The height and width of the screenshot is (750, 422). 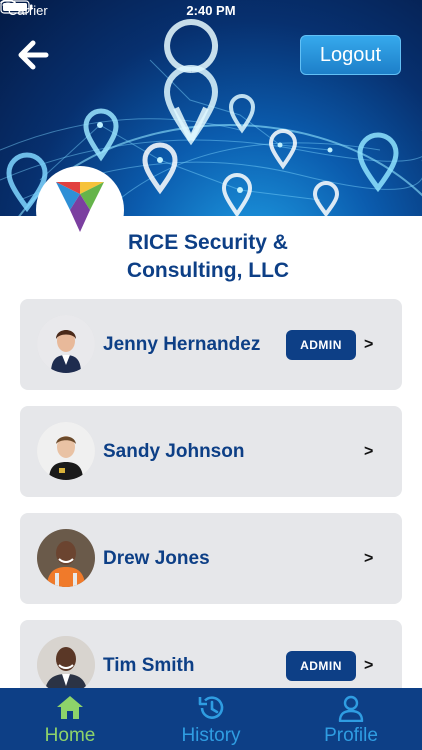 I want to click on home-icon, so click(x=70, y=707).